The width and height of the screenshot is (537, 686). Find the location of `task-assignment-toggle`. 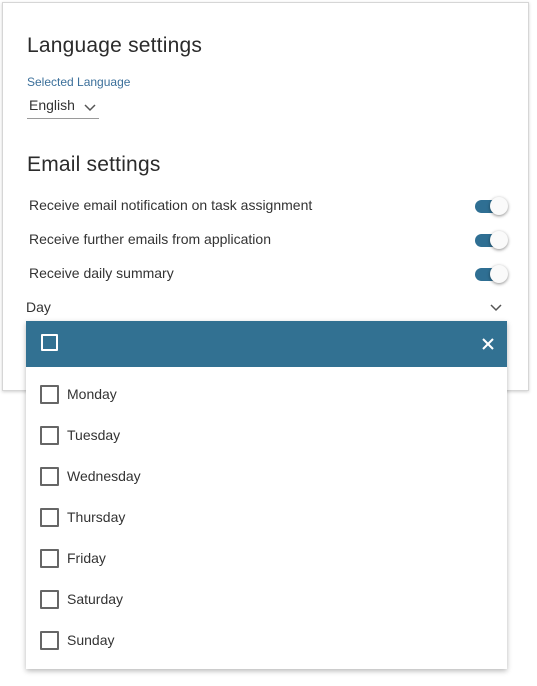

task-assignment-toggle is located at coordinates (492, 206).